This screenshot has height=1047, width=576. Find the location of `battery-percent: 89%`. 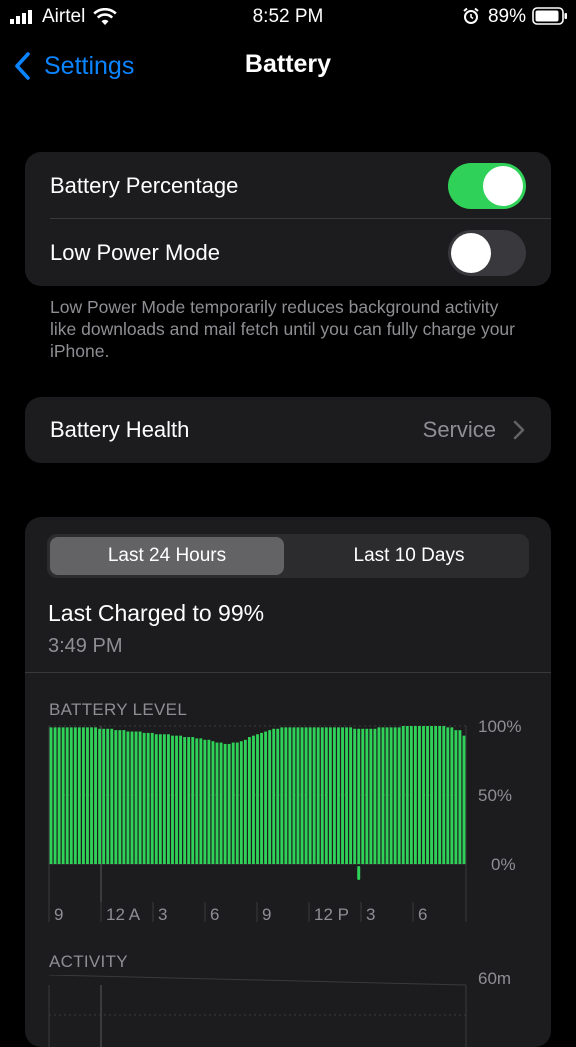

battery-percent: 89% is located at coordinates (506, 16).